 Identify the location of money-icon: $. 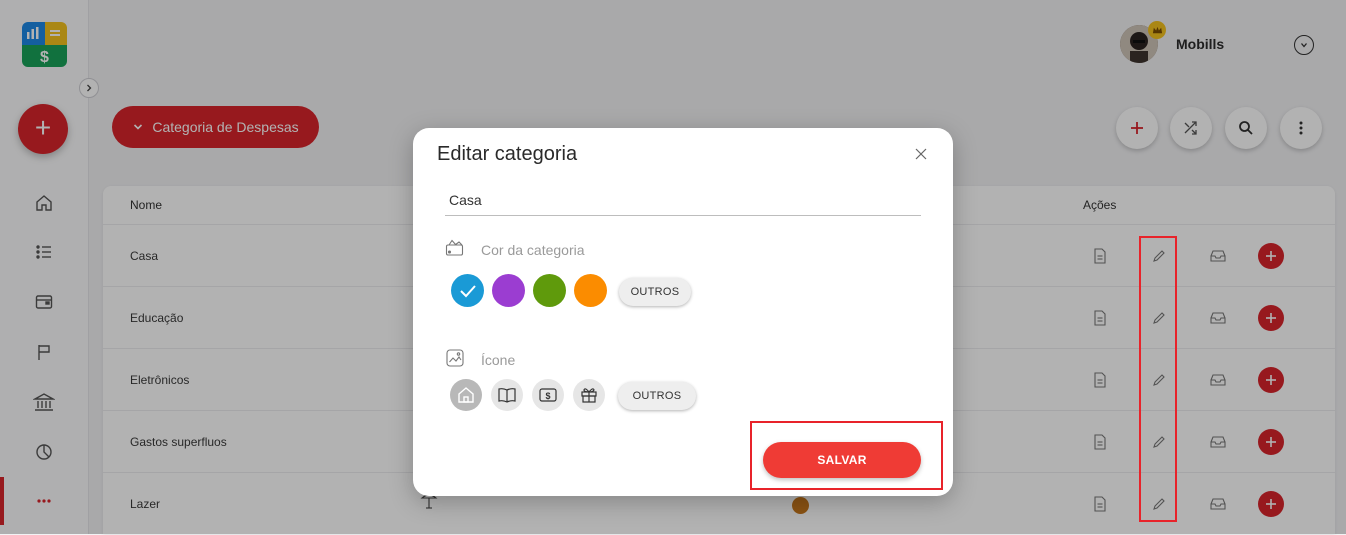
(548, 395).